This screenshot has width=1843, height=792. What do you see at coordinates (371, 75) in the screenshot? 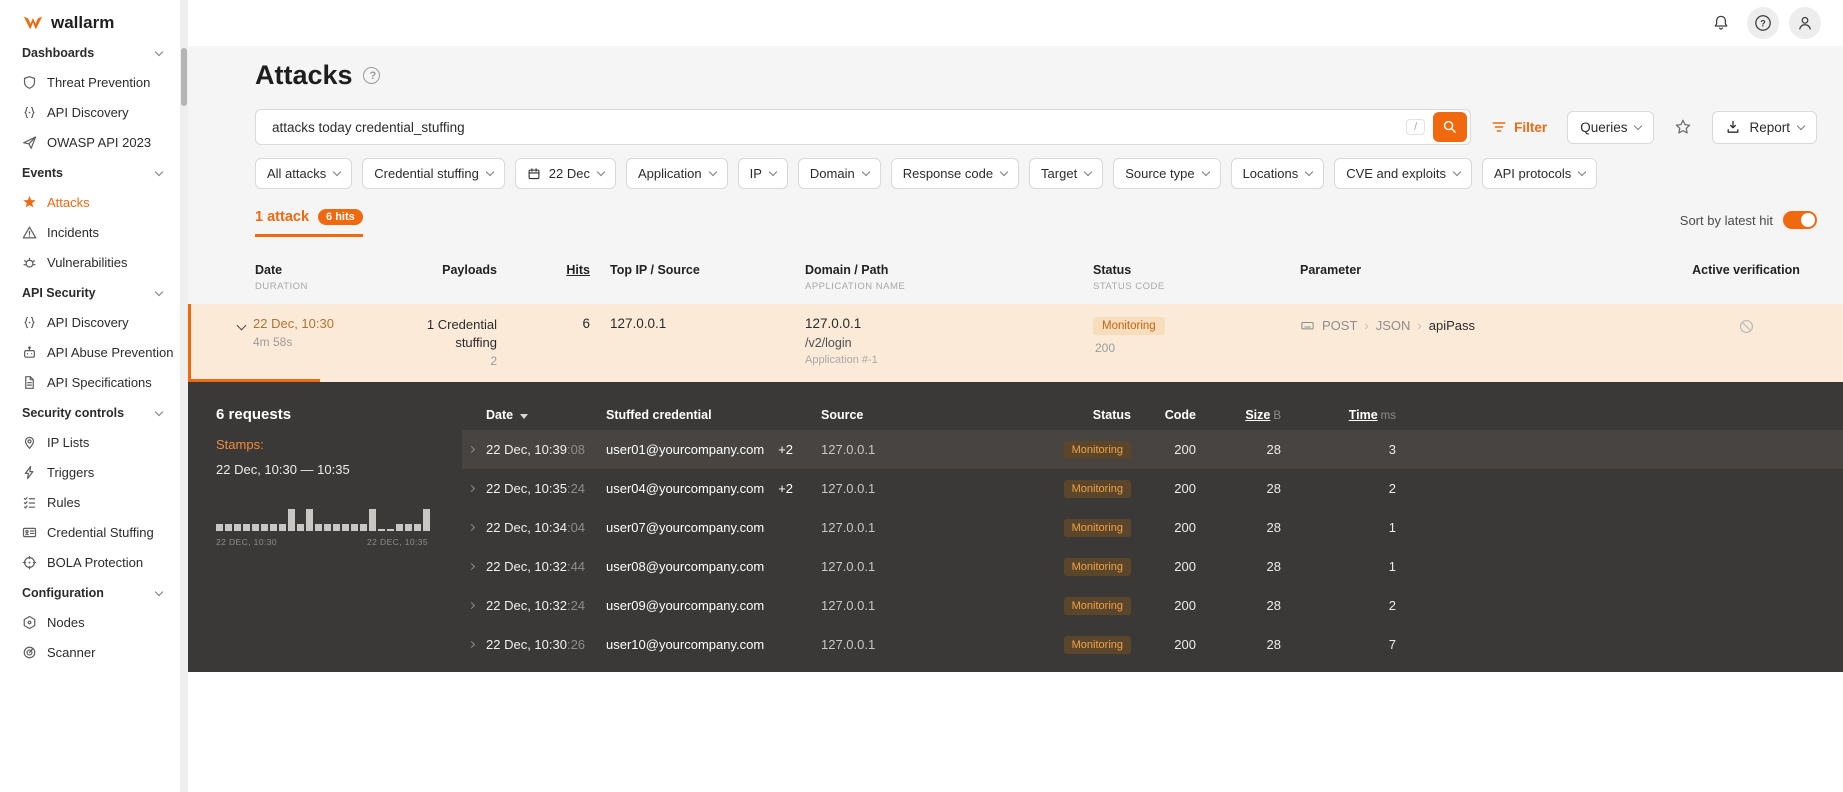
I see `page-help-icon: ?` at bounding box center [371, 75].